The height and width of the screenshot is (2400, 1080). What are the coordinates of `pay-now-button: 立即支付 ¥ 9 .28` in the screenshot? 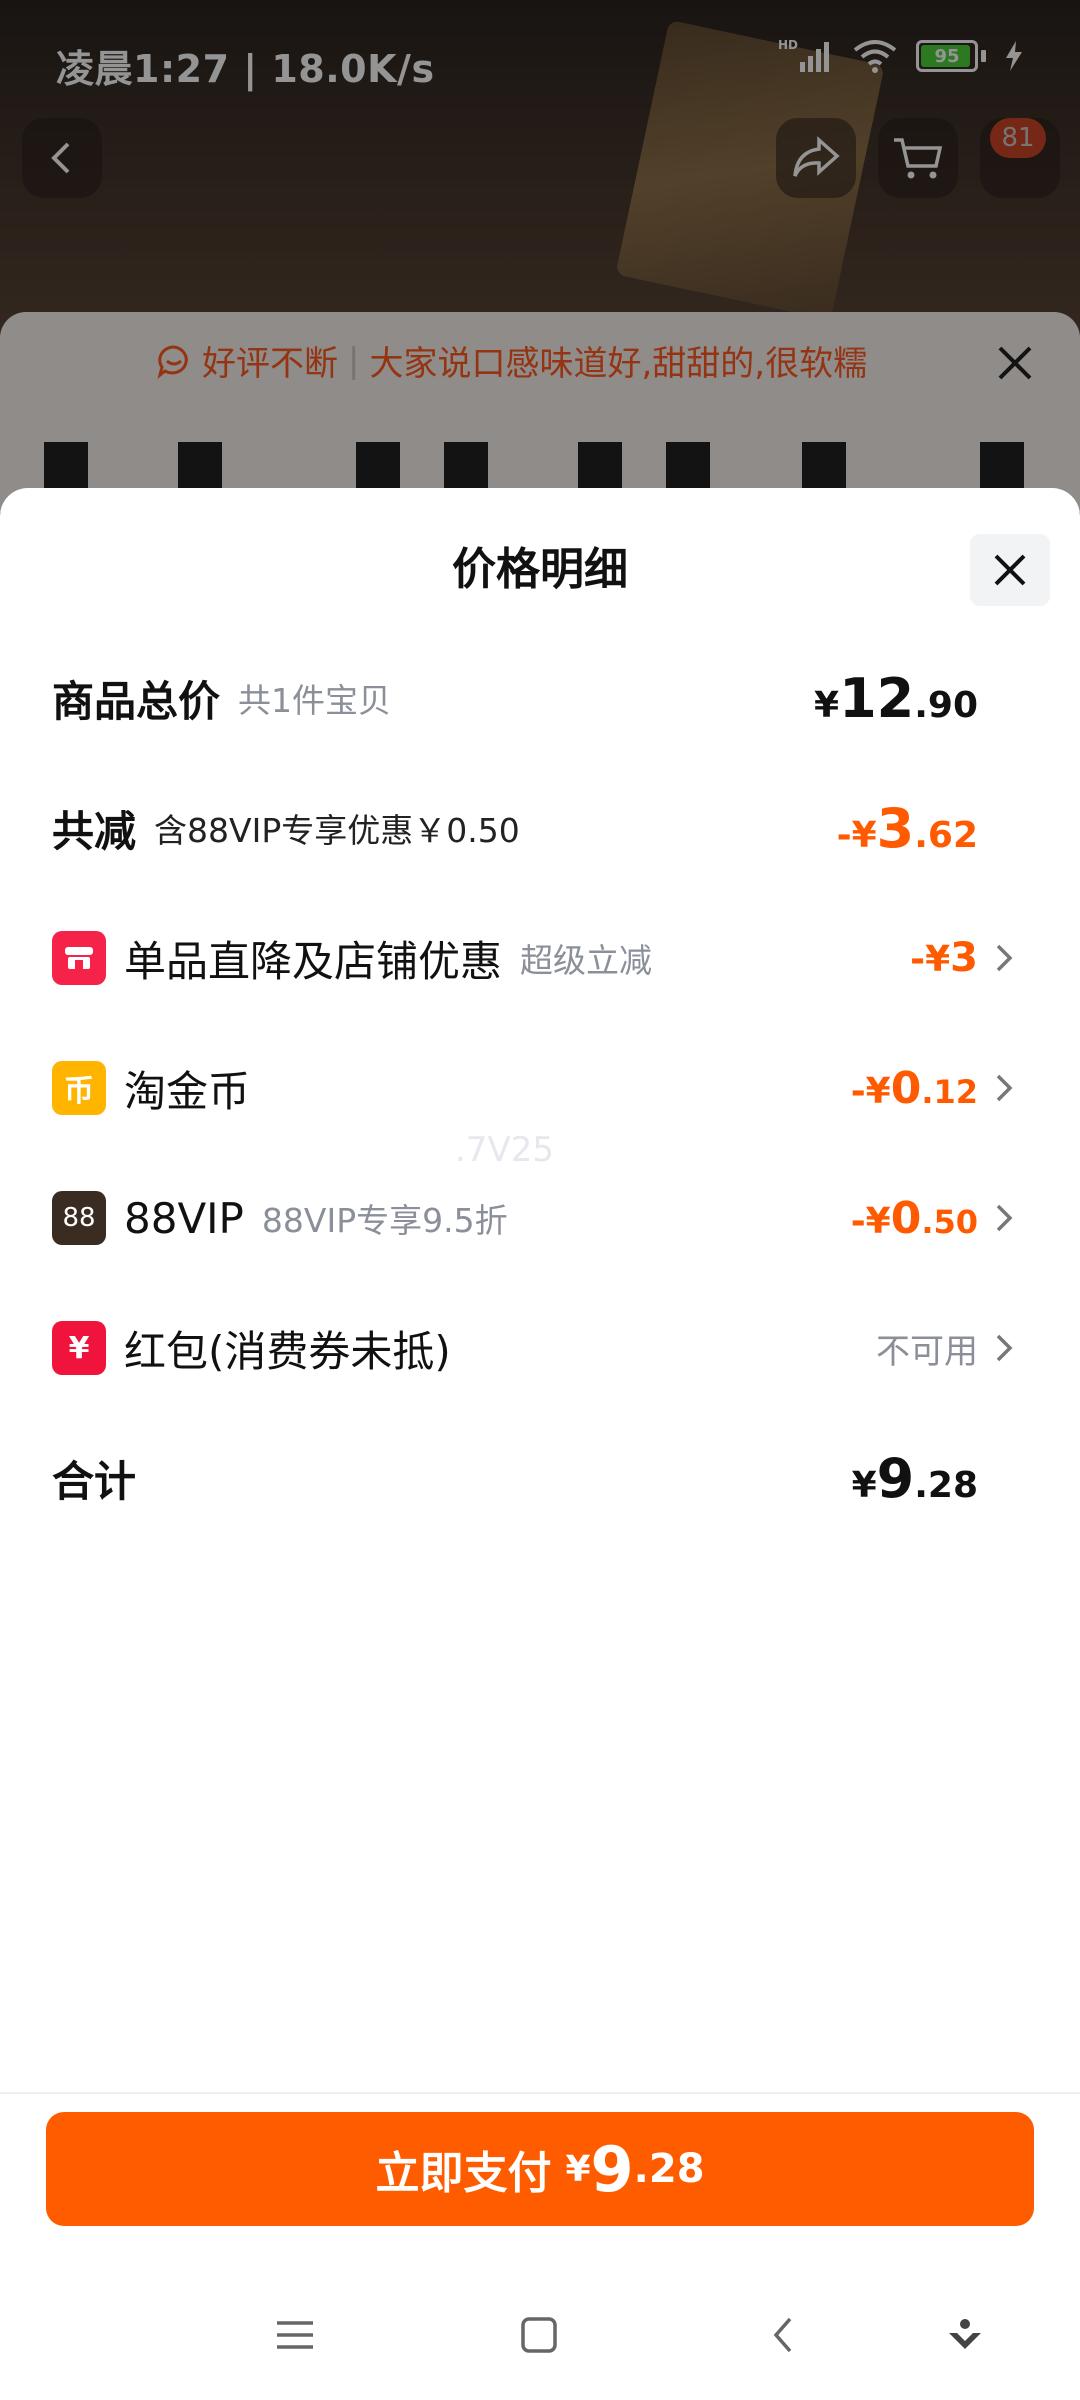 It's located at (540, 2169).